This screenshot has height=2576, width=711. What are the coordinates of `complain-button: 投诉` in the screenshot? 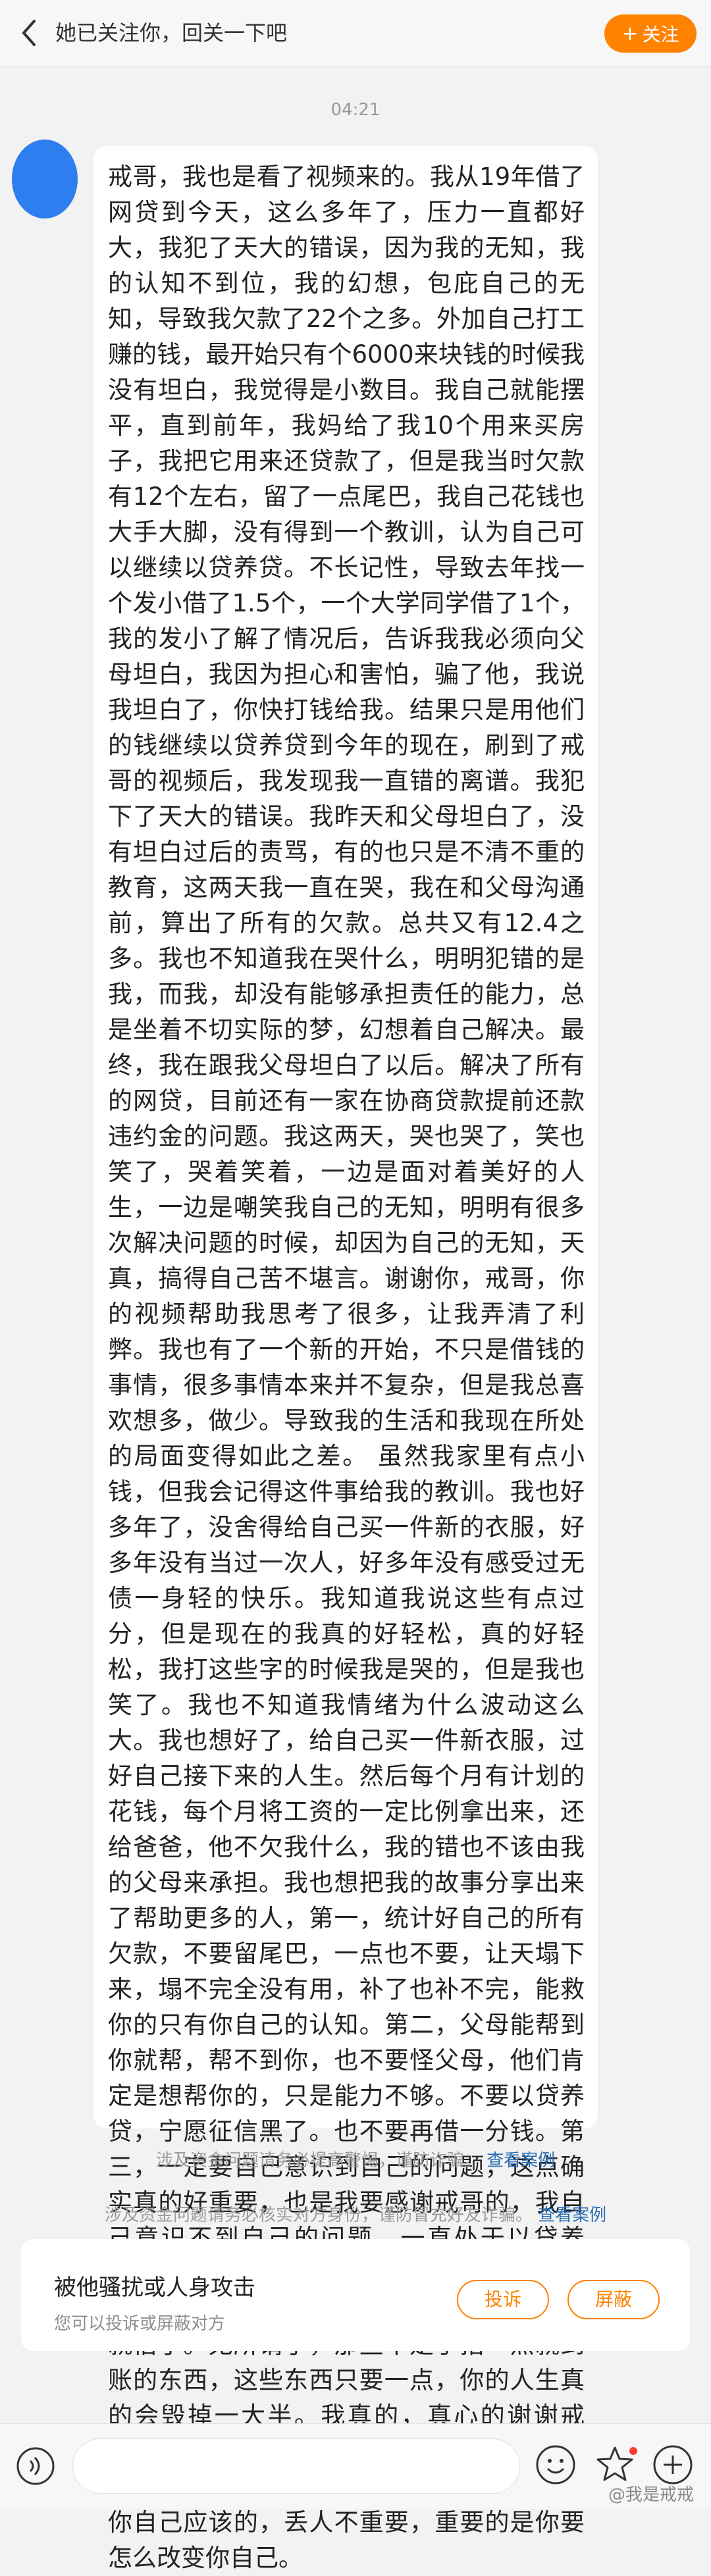 It's located at (503, 2299).